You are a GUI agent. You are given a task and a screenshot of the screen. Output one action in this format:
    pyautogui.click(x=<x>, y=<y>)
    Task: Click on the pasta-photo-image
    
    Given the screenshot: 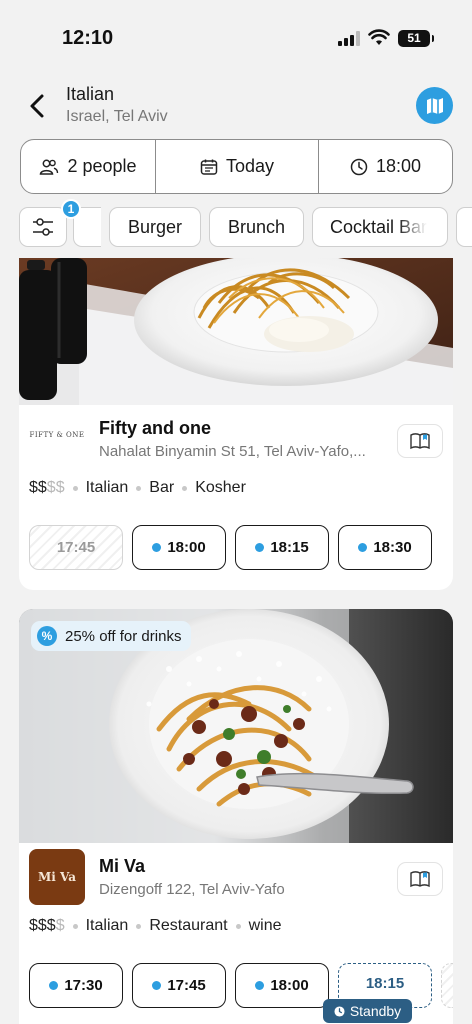 What is the action you would take?
    pyautogui.click(x=236, y=331)
    